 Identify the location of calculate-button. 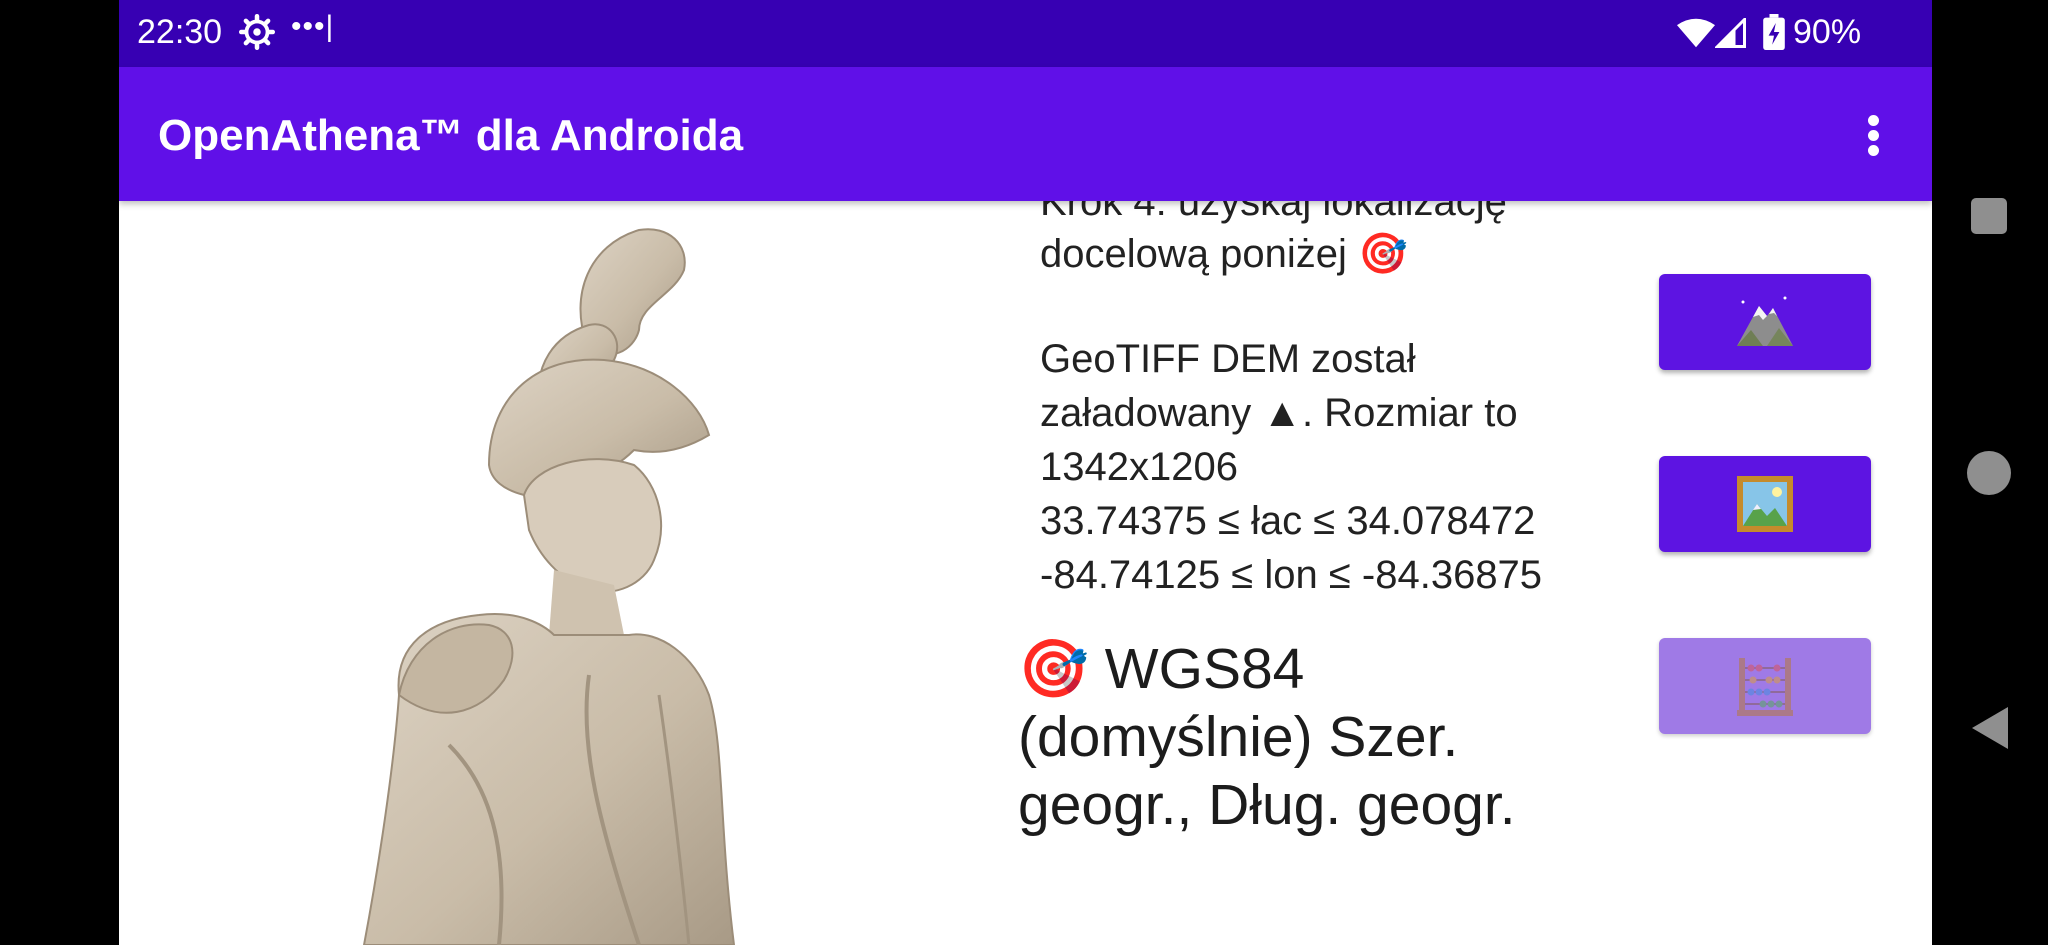
(1765, 686).